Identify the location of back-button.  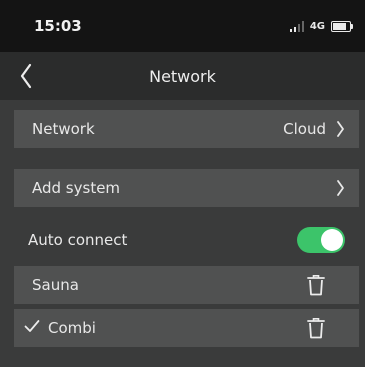
(26, 76).